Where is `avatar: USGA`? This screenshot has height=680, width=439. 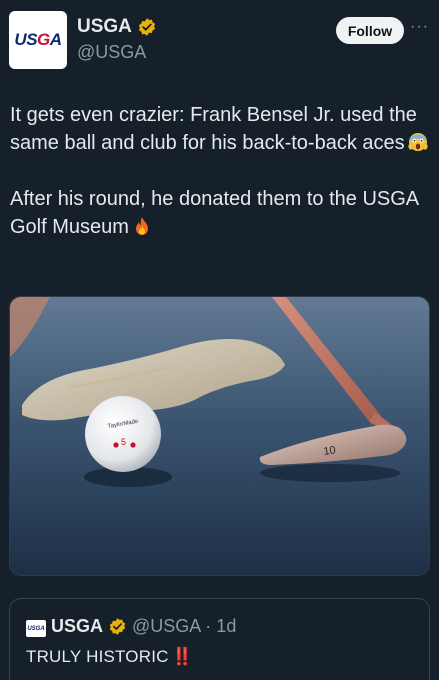 avatar: USGA is located at coordinates (38, 40).